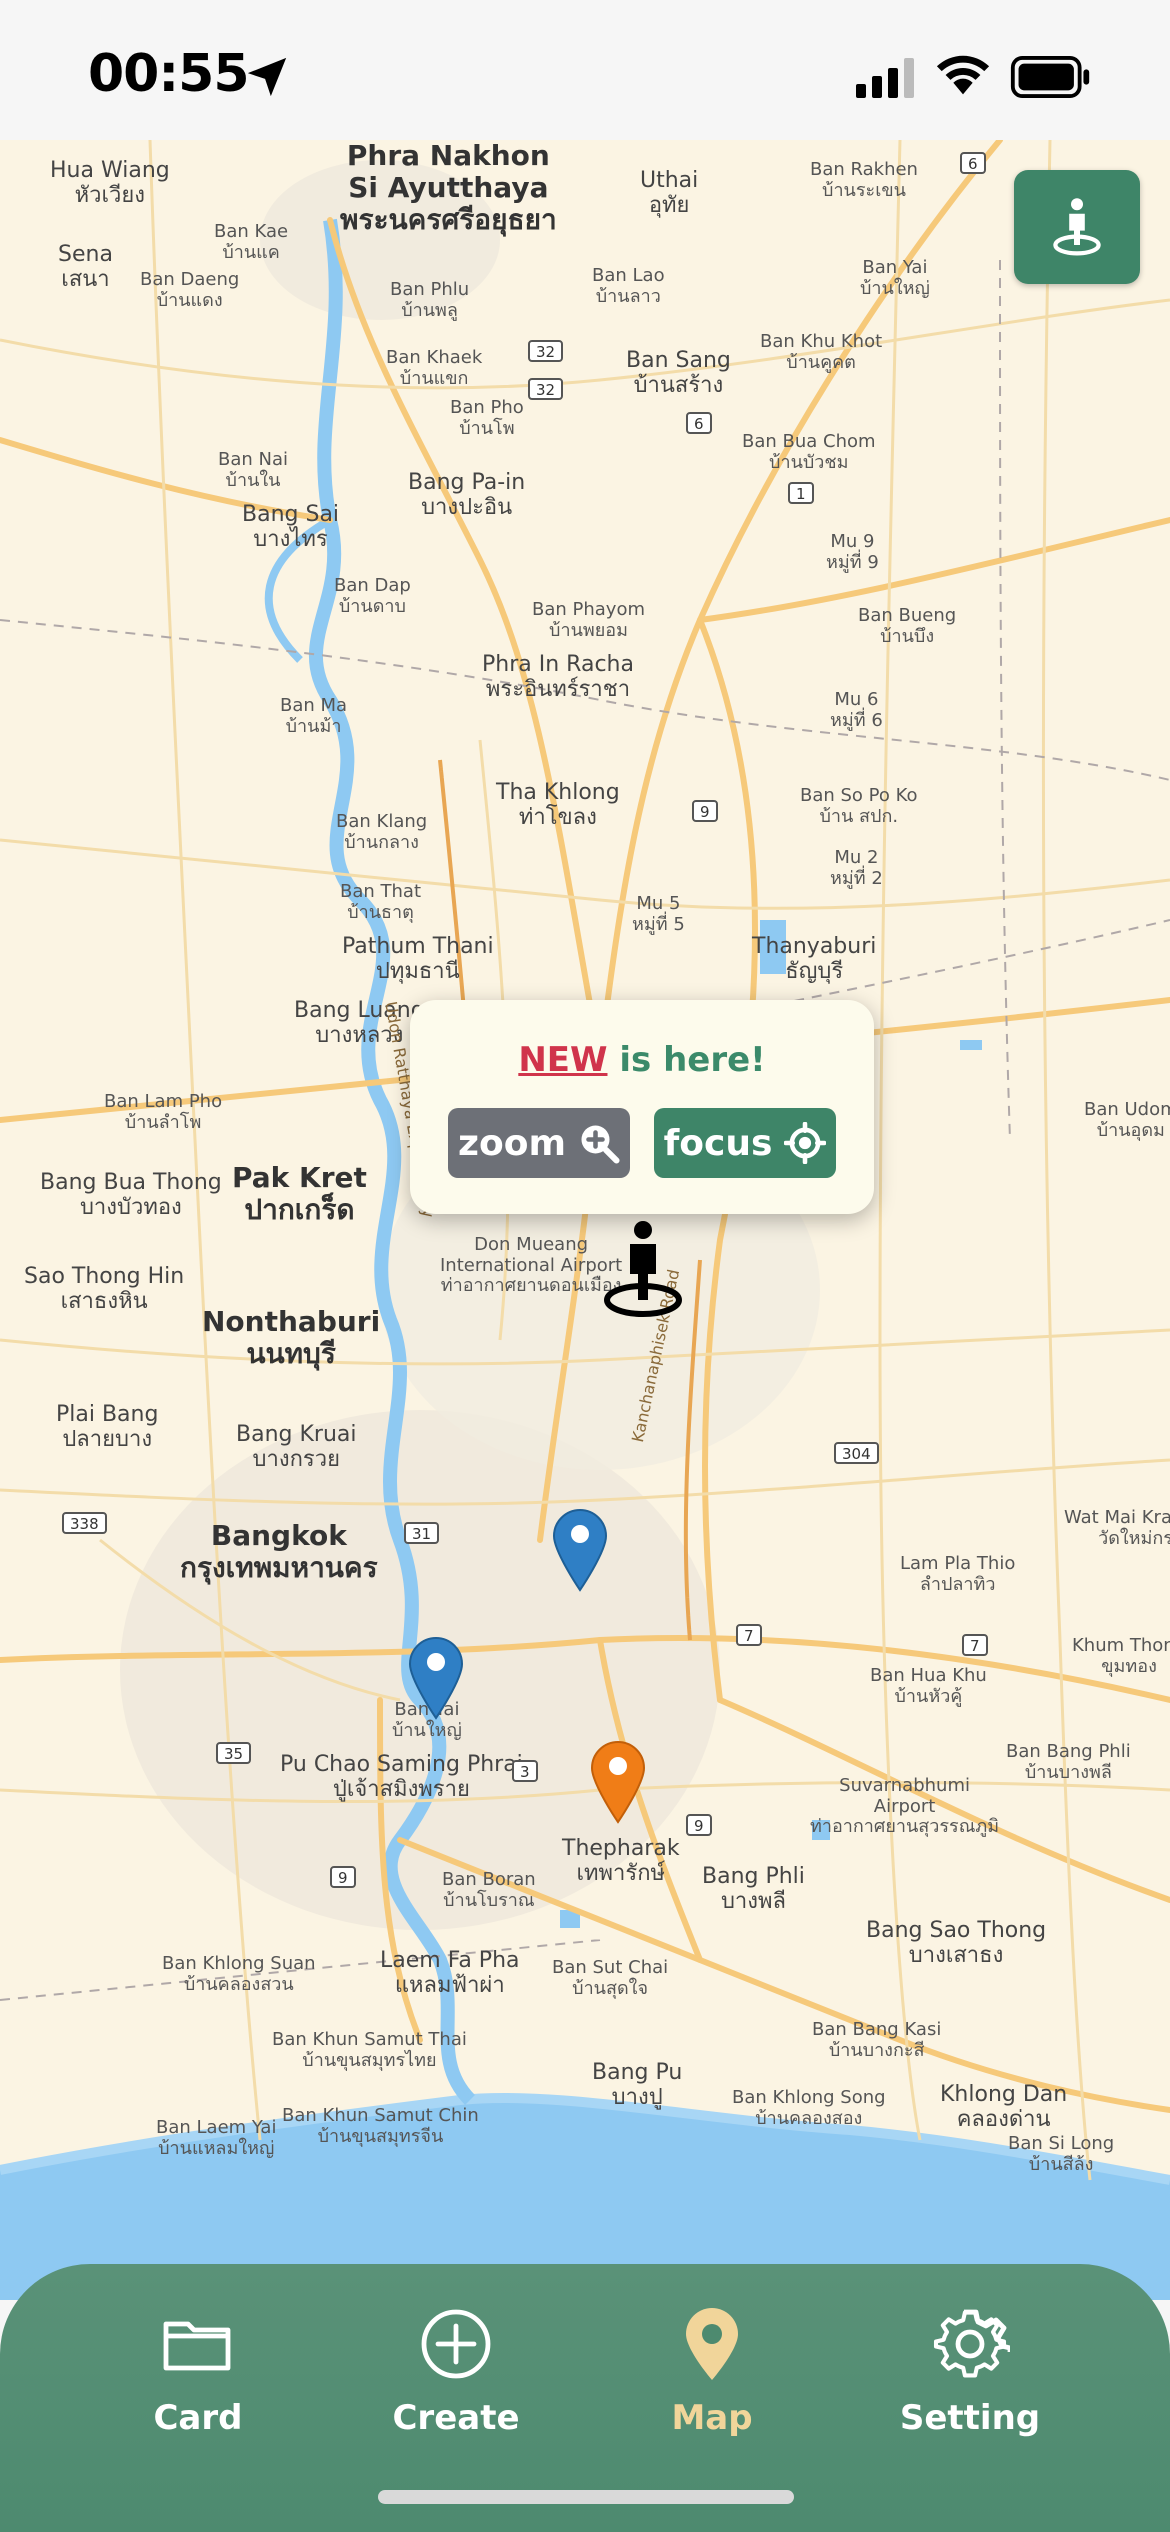 The image size is (1170, 2532). What do you see at coordinates (610, 1978) in the screenshot?
I see `map-place-label: Ban Sut Chai บ้านสุดใจ` at bounding box center [610, 1978].